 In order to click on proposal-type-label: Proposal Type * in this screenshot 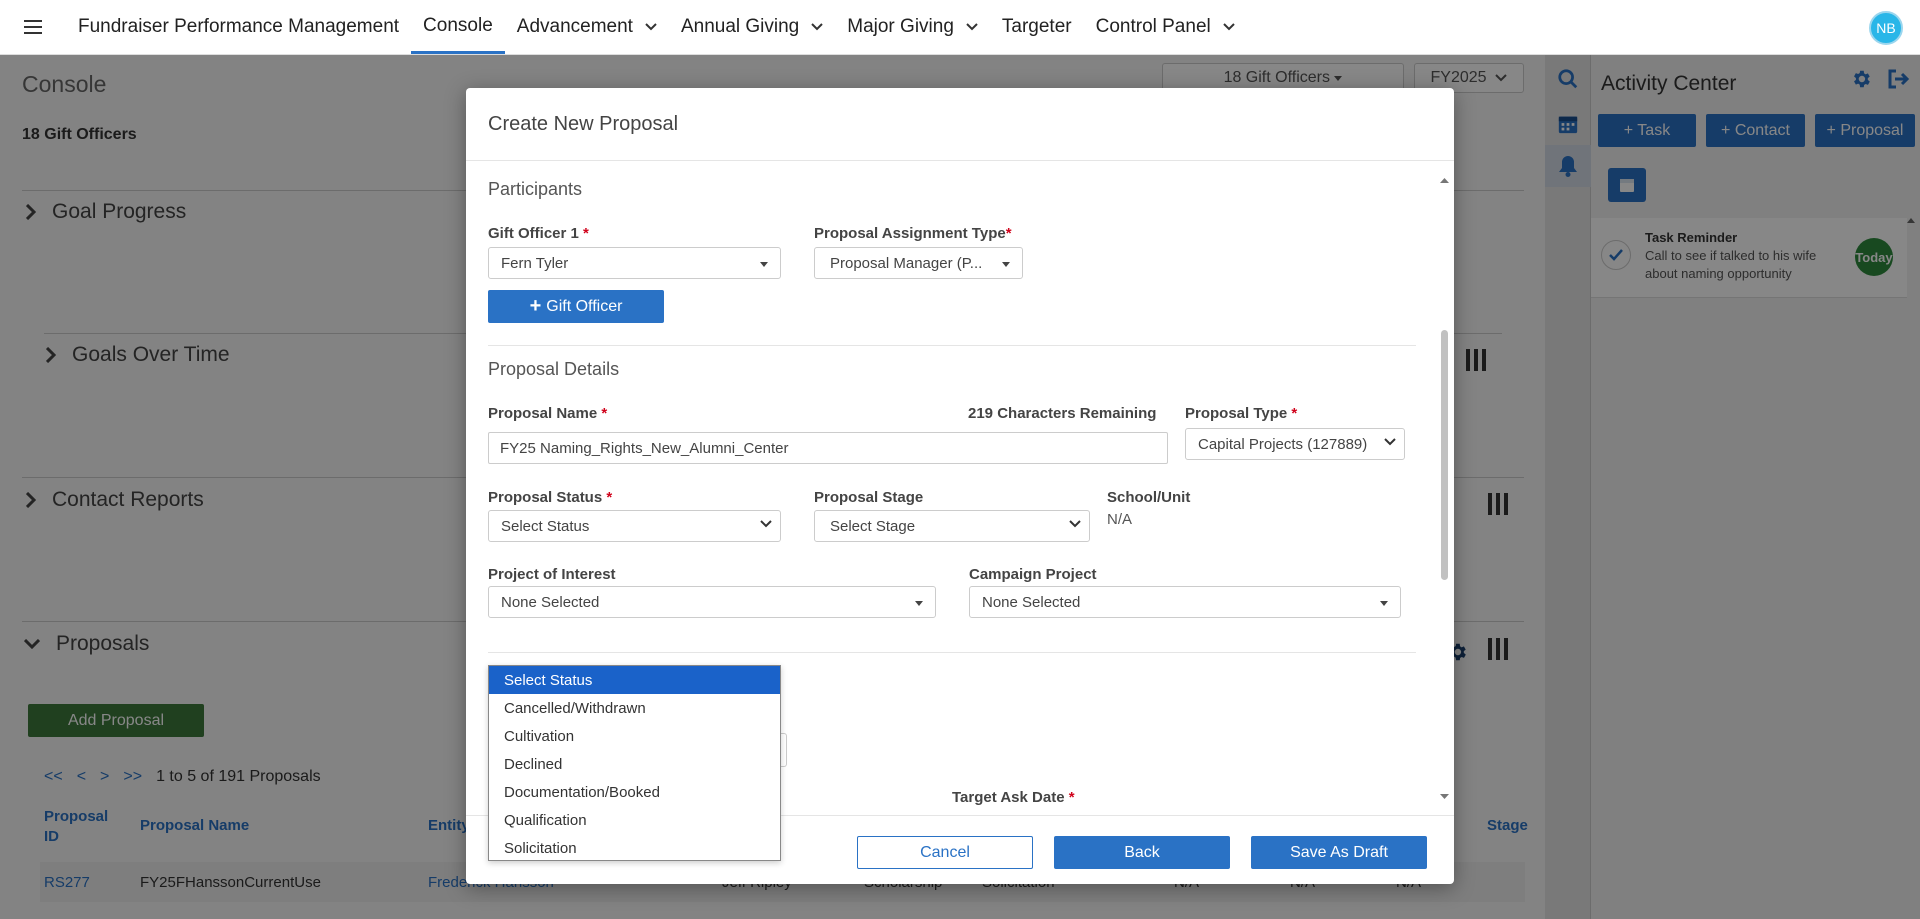, I will do `click(1241, 413)`.